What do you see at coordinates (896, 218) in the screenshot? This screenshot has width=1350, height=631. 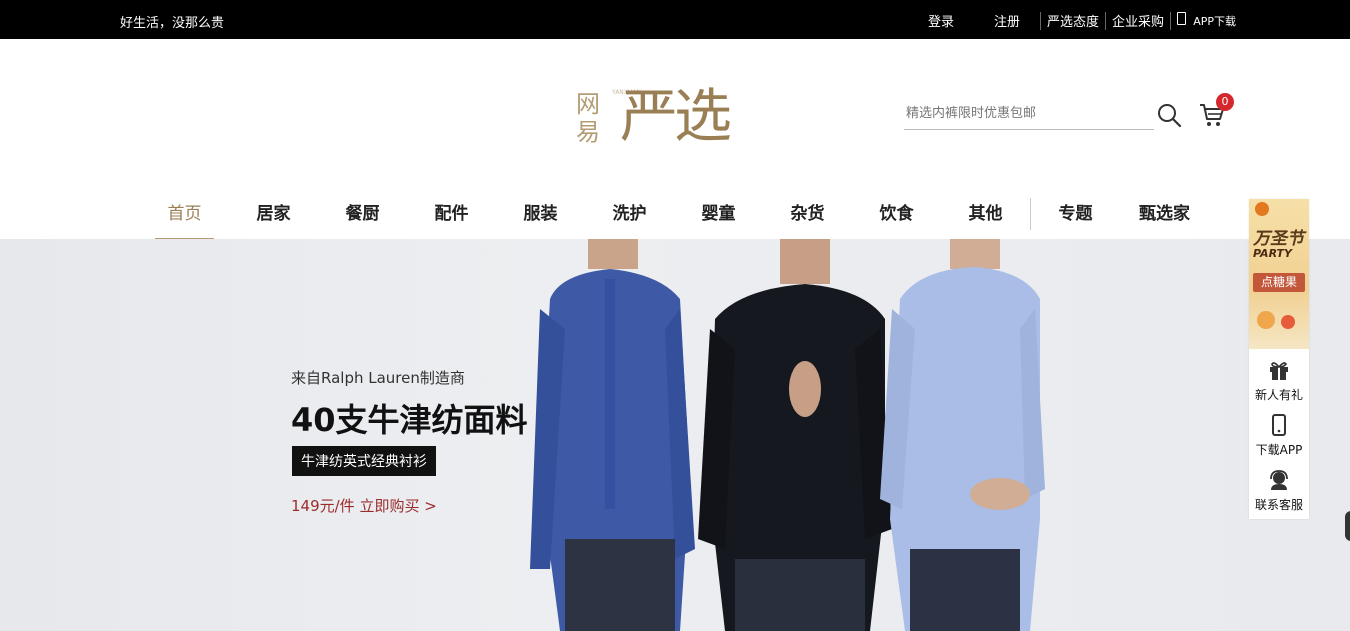 I see `nav-item-food: 饮食` at bounding box center [896, 218].